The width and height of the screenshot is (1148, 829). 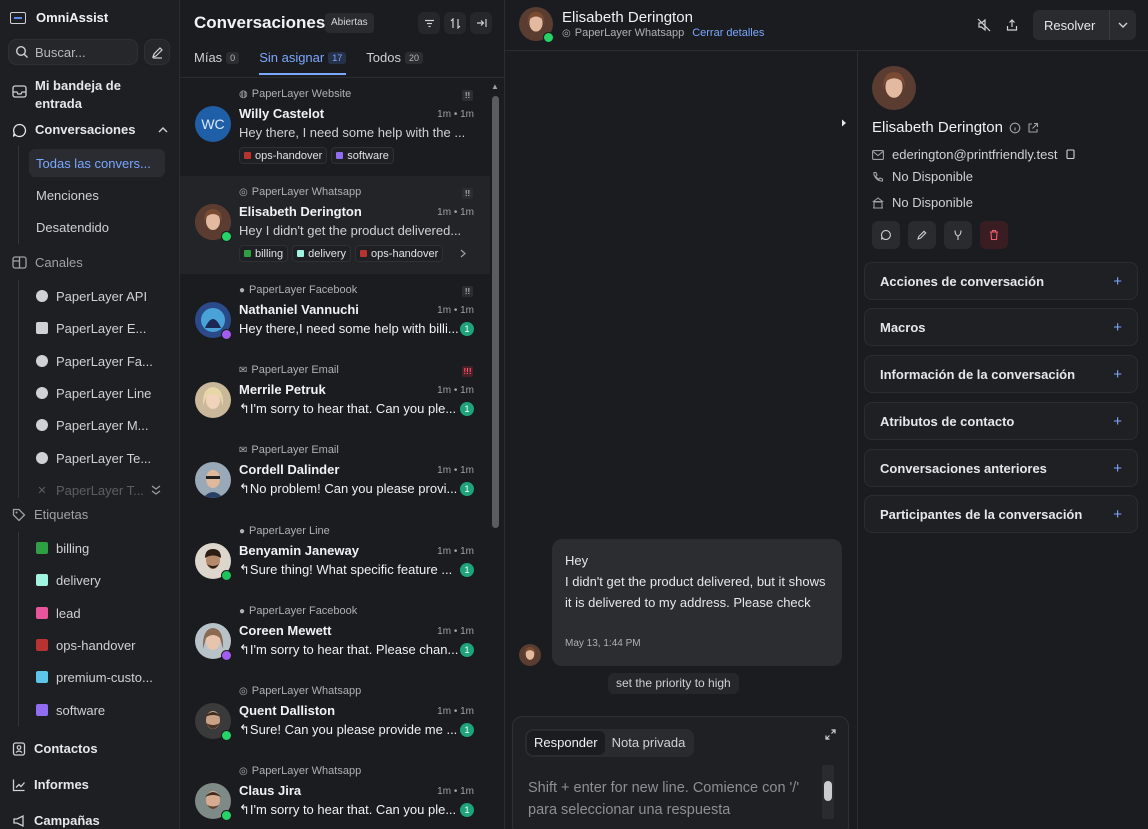 I want to click on label-item: billing, so click(x=101, y=548).